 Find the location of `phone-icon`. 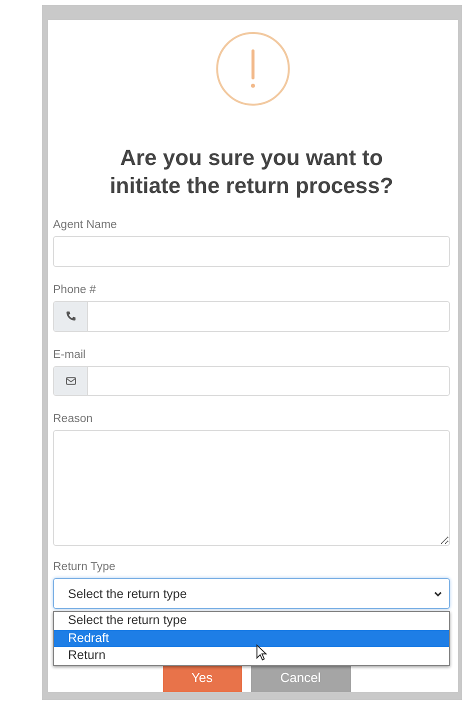

phone-icon is located at coordinates (70, 316).